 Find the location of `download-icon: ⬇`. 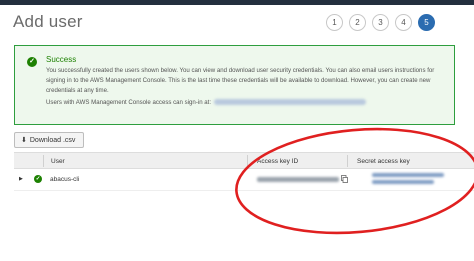

download-icon: ⬇ is located at coordinates (24, 140).